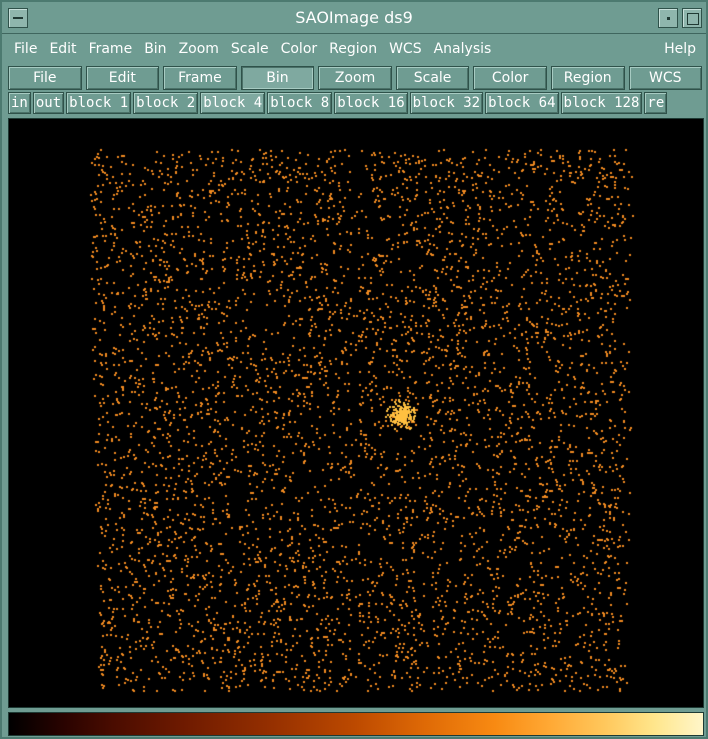  I want to click on button-file: File, so click(45, 78).